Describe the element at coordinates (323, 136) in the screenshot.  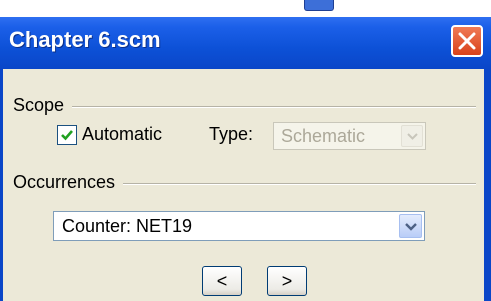
I see `type-select-value: Schematic` at that location.